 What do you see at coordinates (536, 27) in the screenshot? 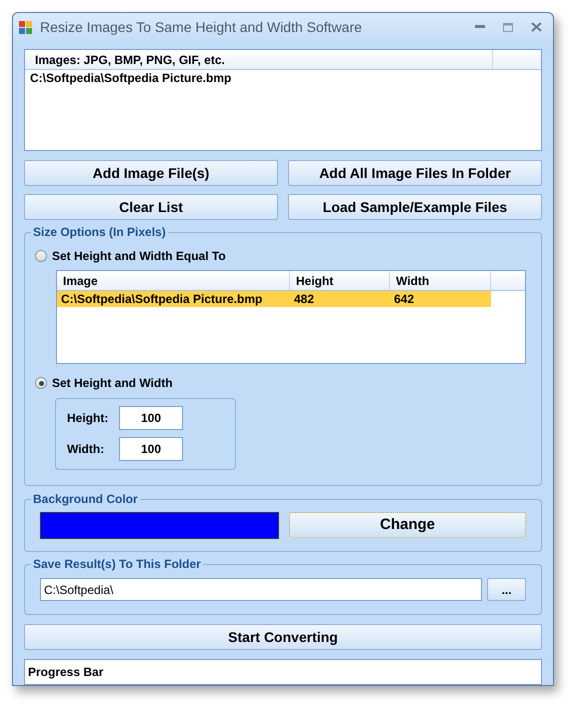
I see `close-icon` at bounding box center [536, 27].